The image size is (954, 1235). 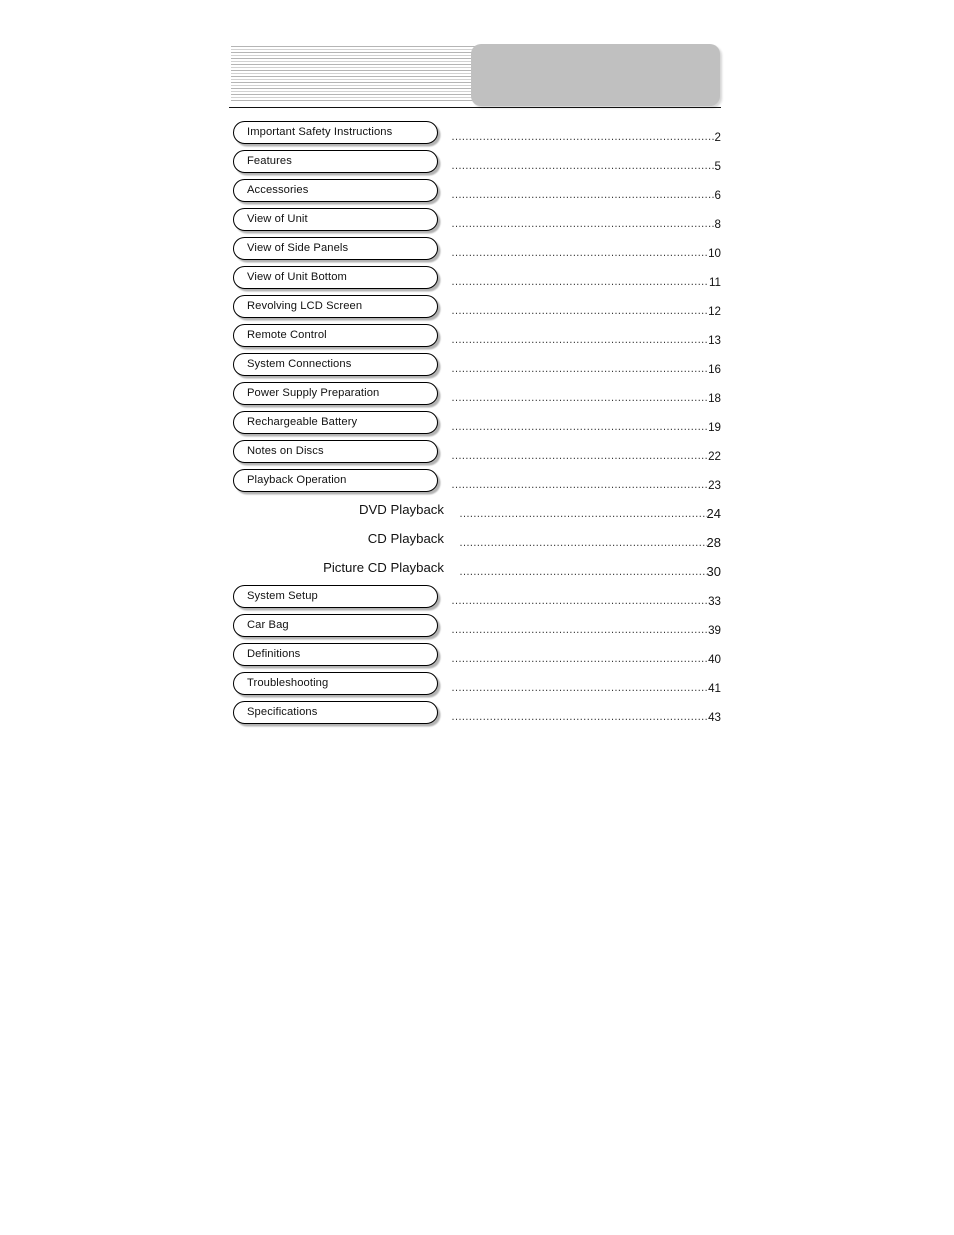 What do you see at coordinates (714, 253) in the screenshot?
I see `toc-page-number: 10` at bounding box center [714, 253].